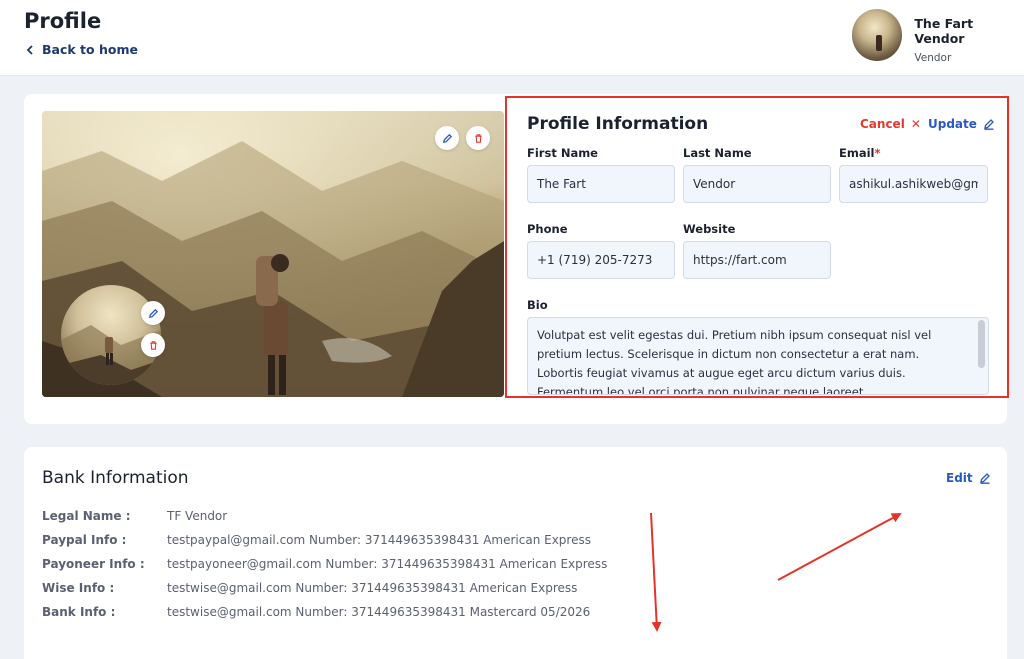 The width and height of the screenshot is (1024, 659). I want to click on website-label: Website, so click(709, 229).